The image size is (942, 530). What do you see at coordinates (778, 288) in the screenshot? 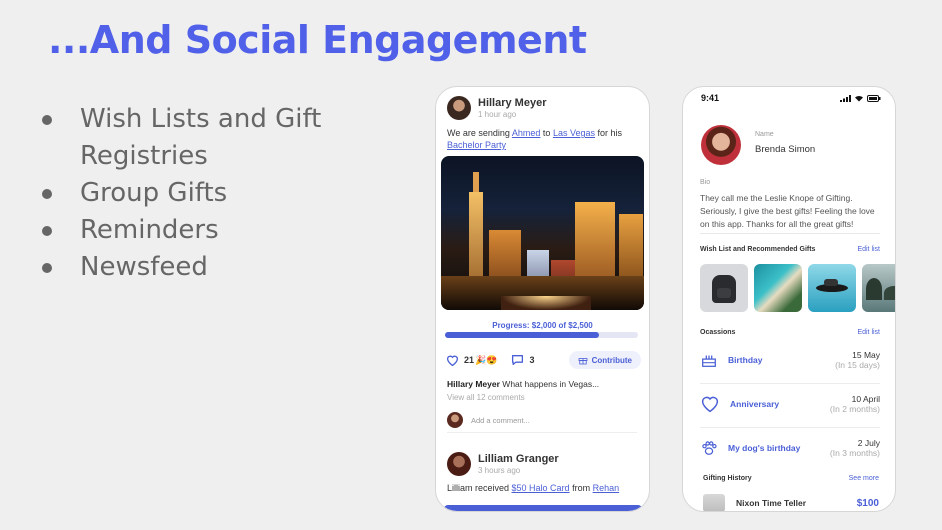
I see `wishlist-item-beach` at bounding box center [778, 288].